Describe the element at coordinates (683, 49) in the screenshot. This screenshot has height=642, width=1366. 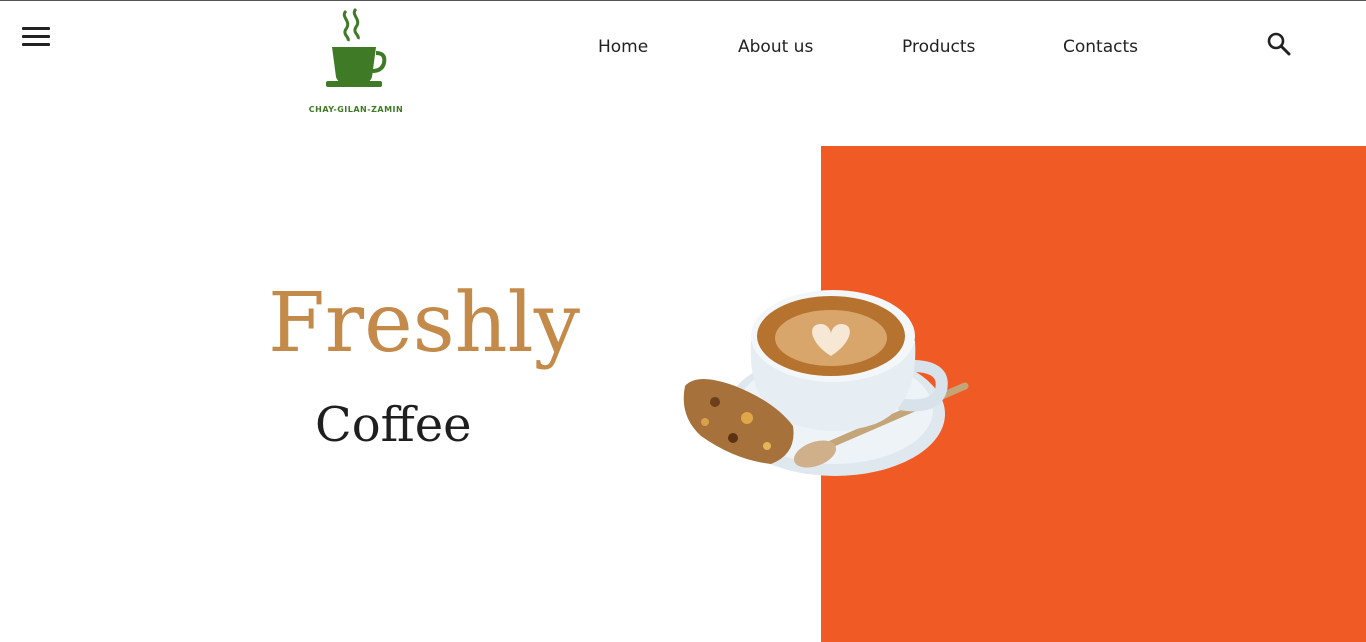
I see `main-nav: Home About us Products Contacts` at that location.